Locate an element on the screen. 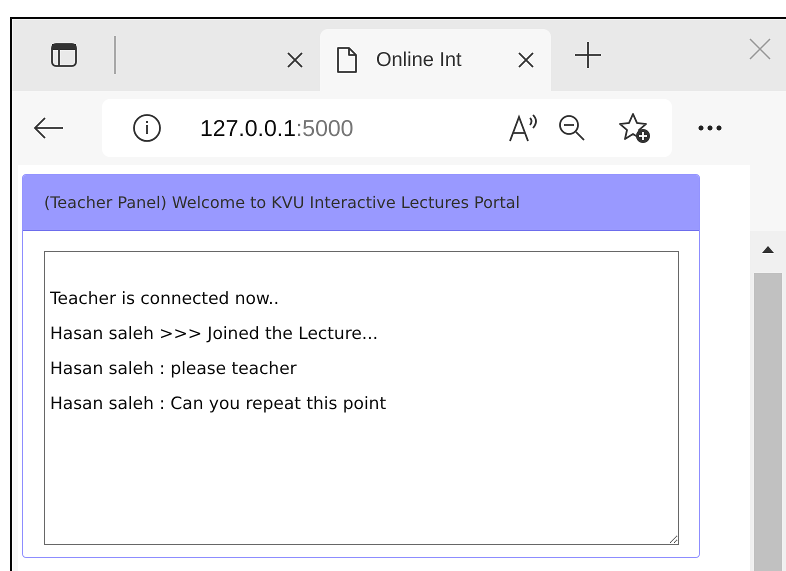  favorite-add-icon is located at coordinates (635, 128).